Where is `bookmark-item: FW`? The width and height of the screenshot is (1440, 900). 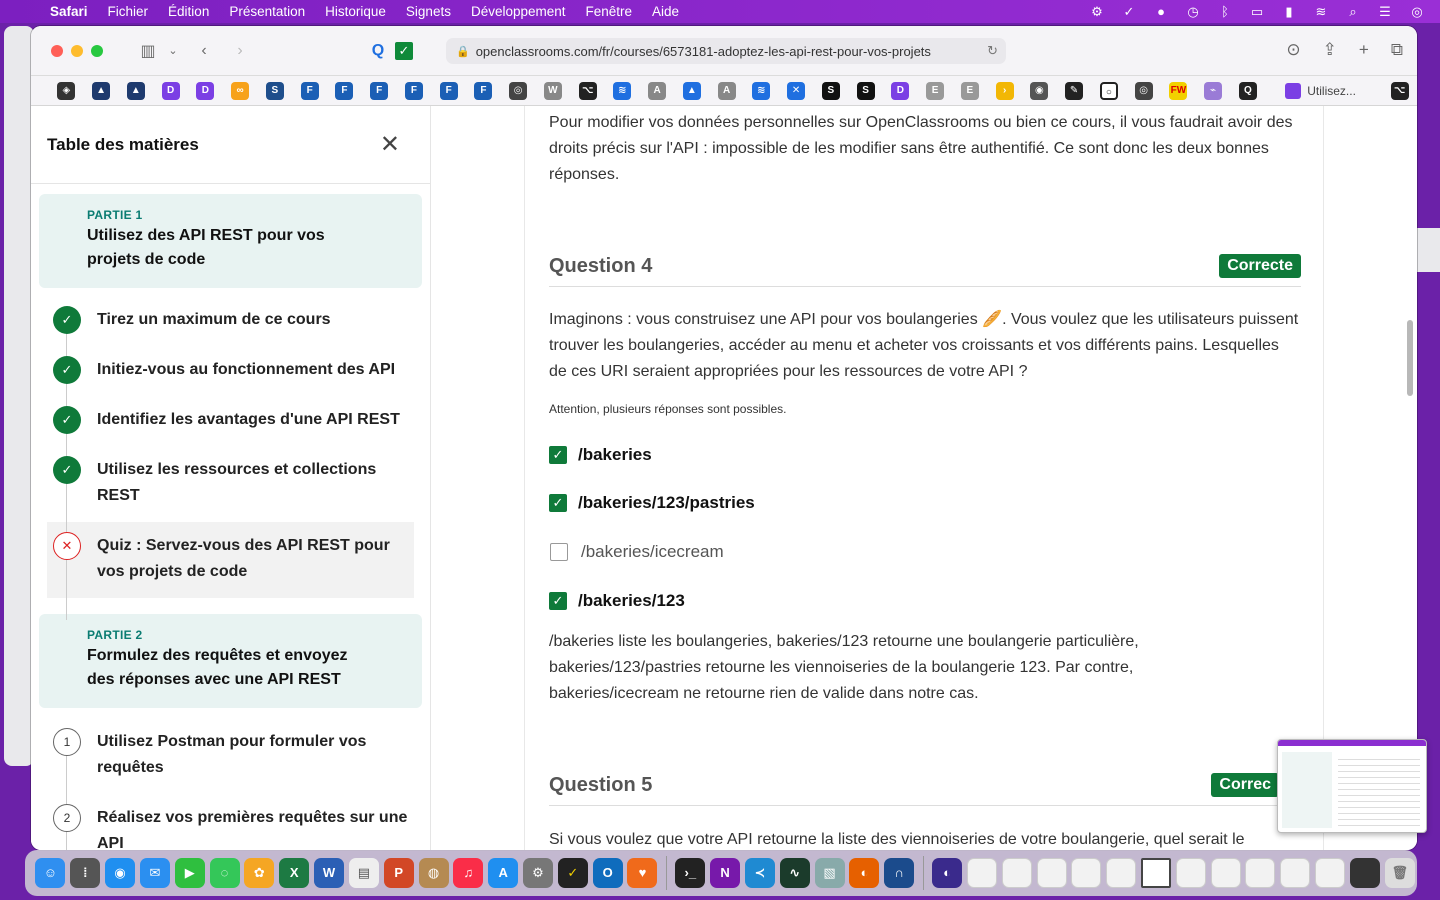 bookmark-item: FW is located at coordinates (1178, 90).